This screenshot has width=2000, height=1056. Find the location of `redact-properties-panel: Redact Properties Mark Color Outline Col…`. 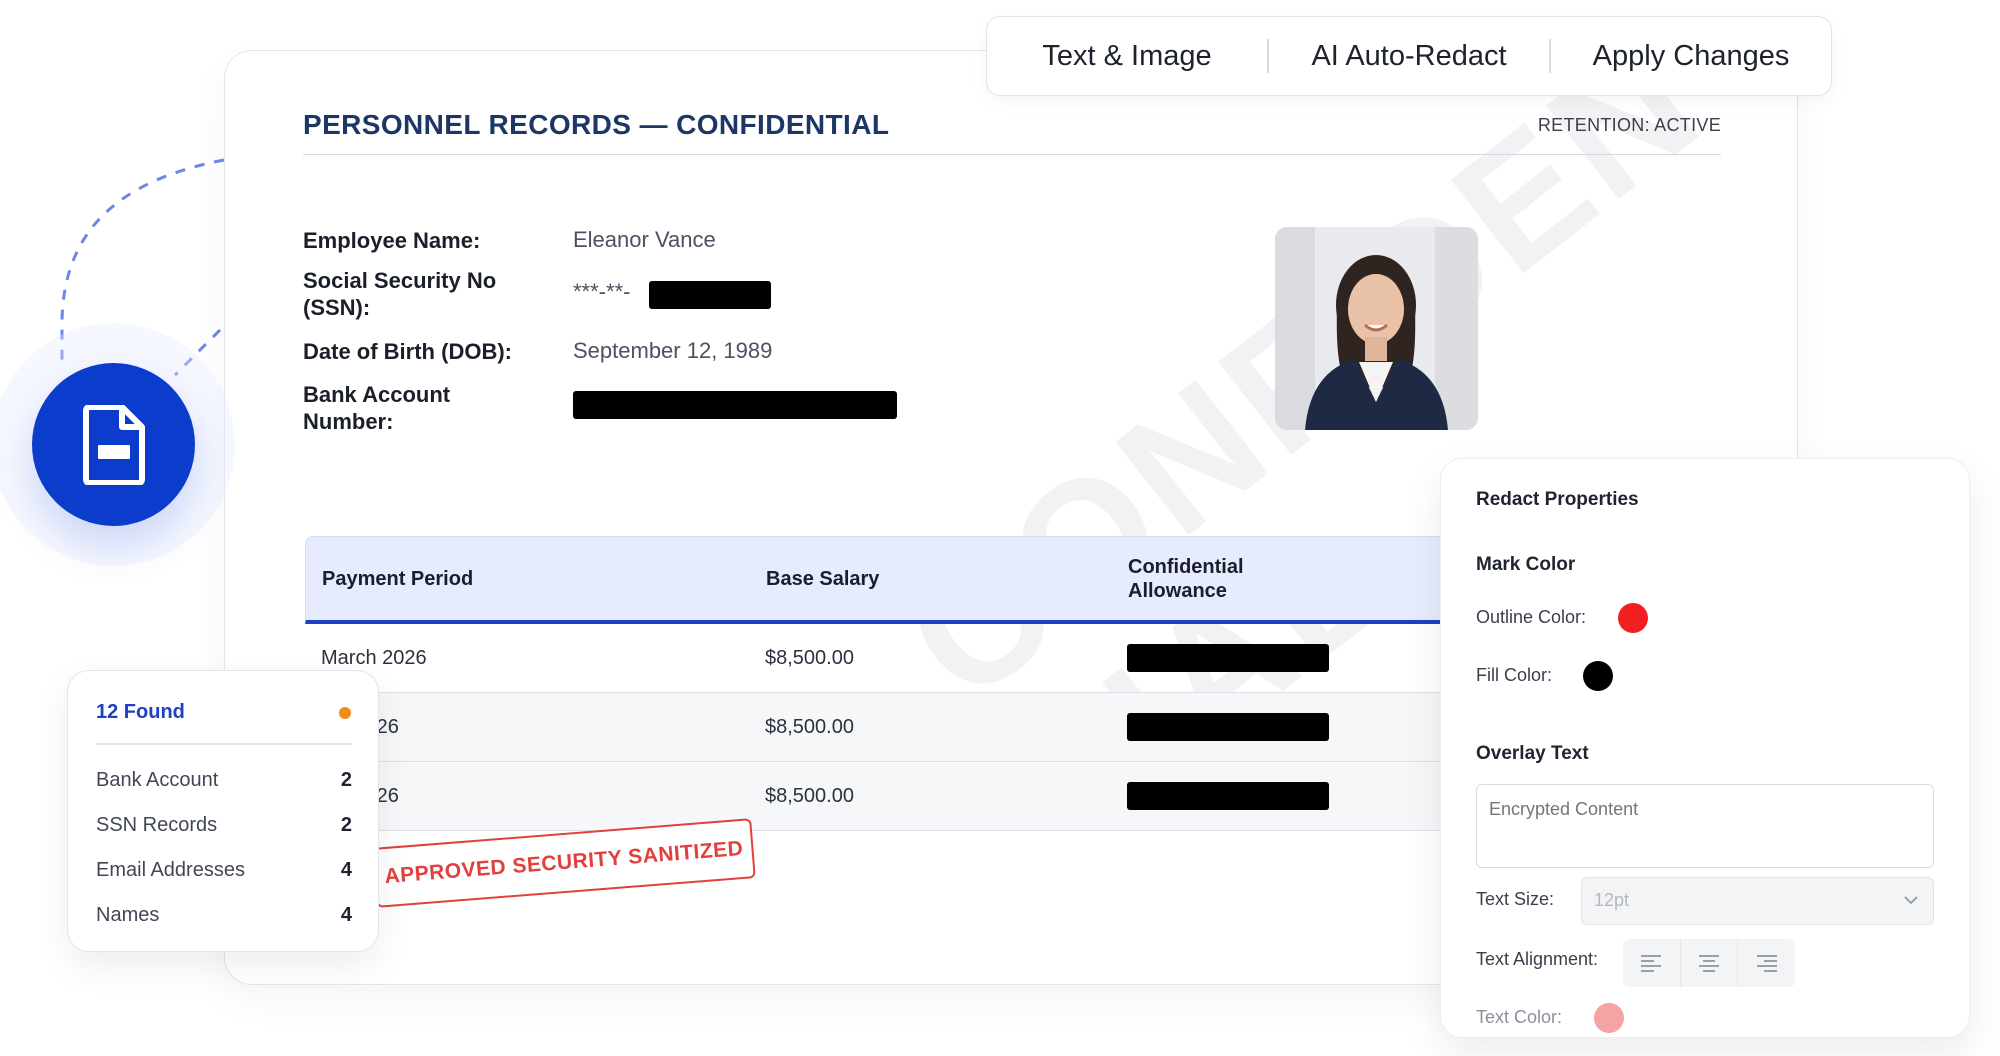

redact-properties-panel: Redact Properties Mark Color Outline Col… is located at coordinates (1705, 748).